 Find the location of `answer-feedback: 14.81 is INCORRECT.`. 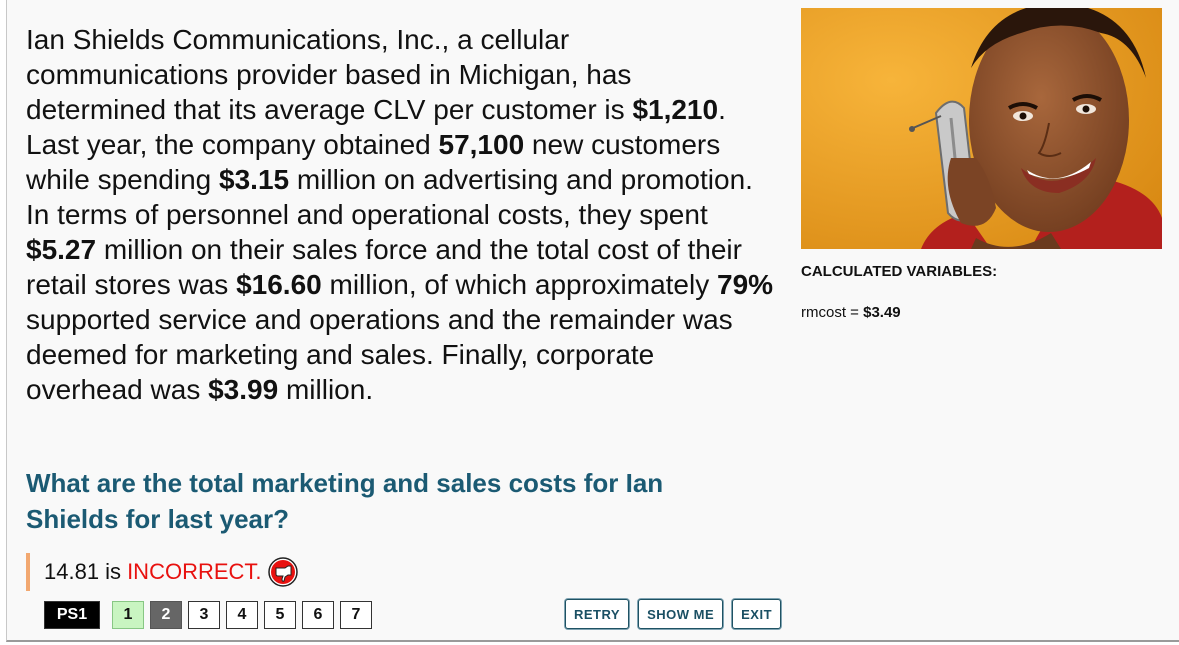

answer-feedback: 14.81 is INCORRECT. is located at coordinates (162, 572).